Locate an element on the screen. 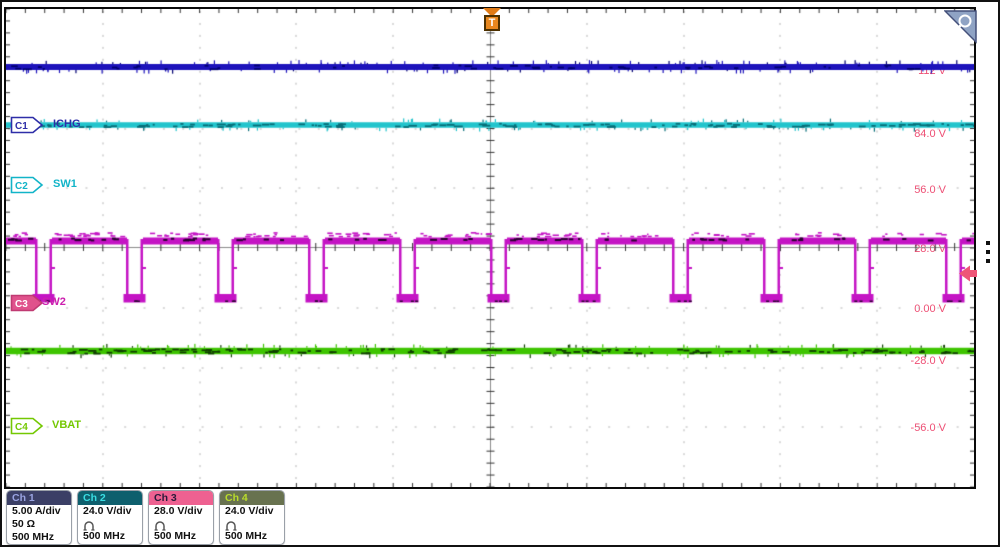  right-handle-dots-icon is located at coordinates (988, 254).